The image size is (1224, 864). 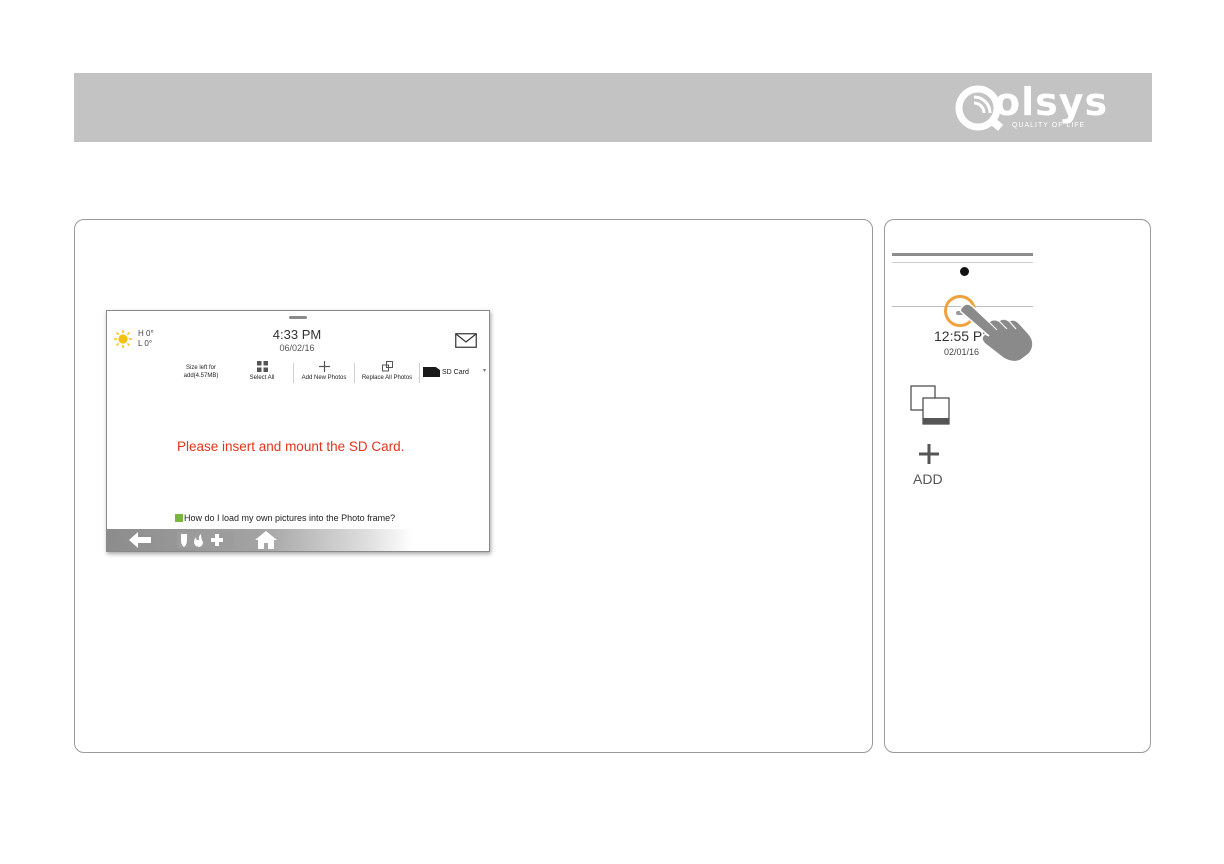 I want to click on drawer-divider, so click(x=962, y=262).